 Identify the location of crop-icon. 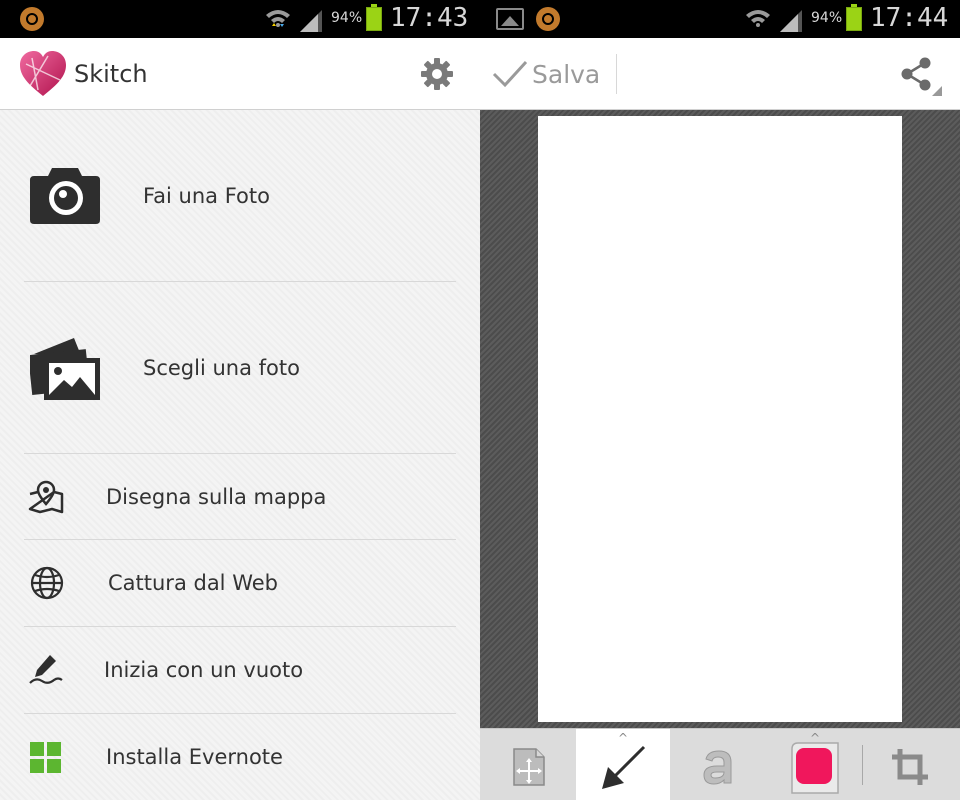
(910, 767).